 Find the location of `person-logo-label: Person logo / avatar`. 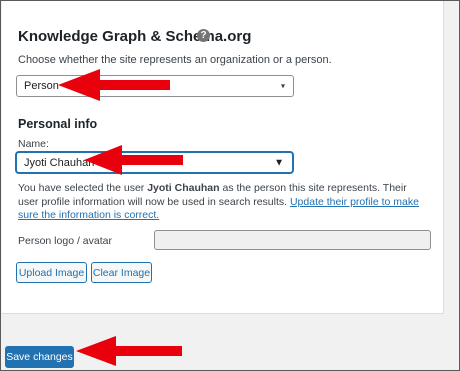

person-logo-label: Person logo / avatar is located at coordinates (65, 241).